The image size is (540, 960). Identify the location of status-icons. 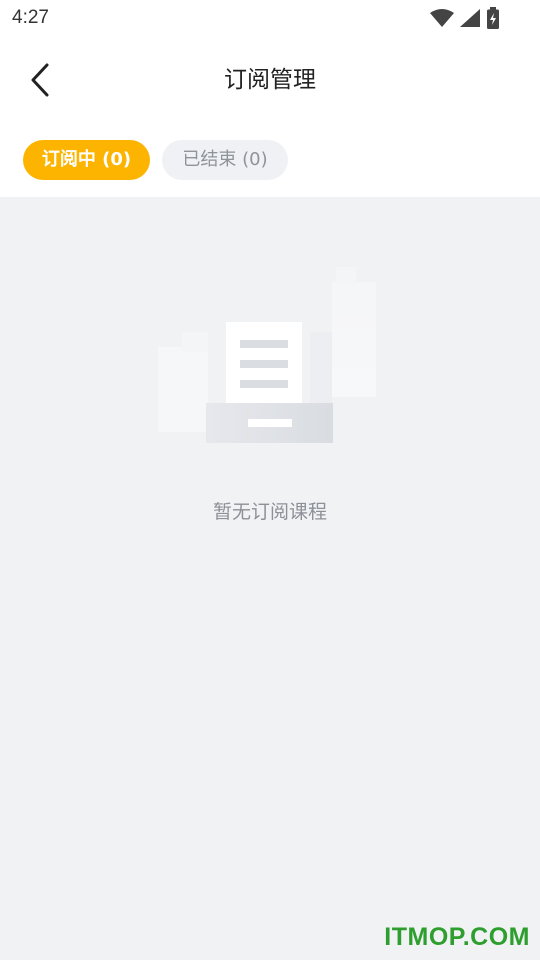
(465, 18).